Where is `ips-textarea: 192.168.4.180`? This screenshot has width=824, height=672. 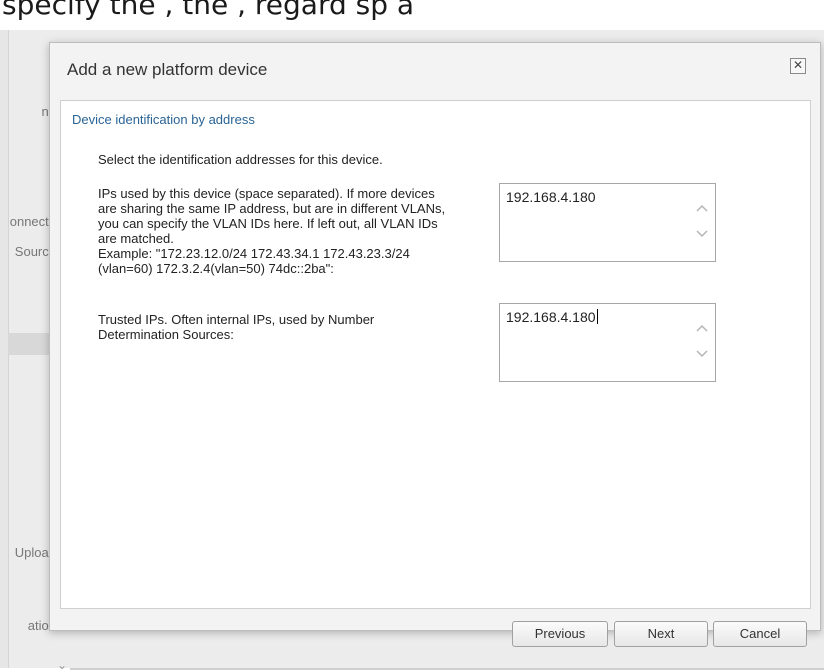
ips-textarea: 192.168.4.180 is located at coordinates (607, 222).